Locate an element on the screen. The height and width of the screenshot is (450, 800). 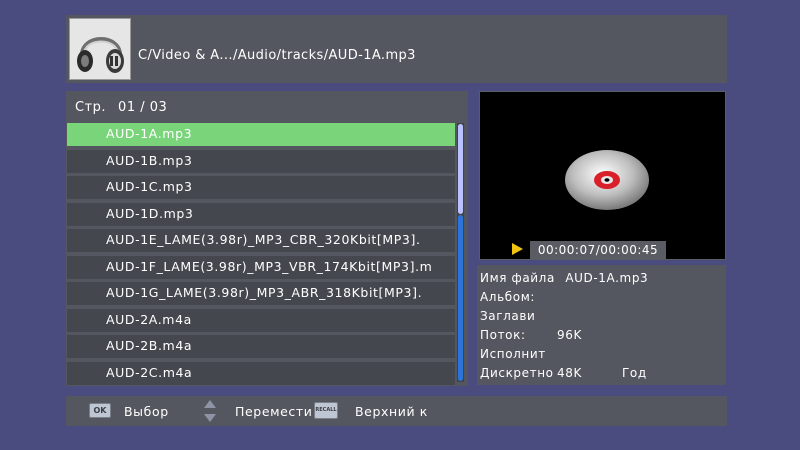
disc-icon is located at coordinates (607, 180).